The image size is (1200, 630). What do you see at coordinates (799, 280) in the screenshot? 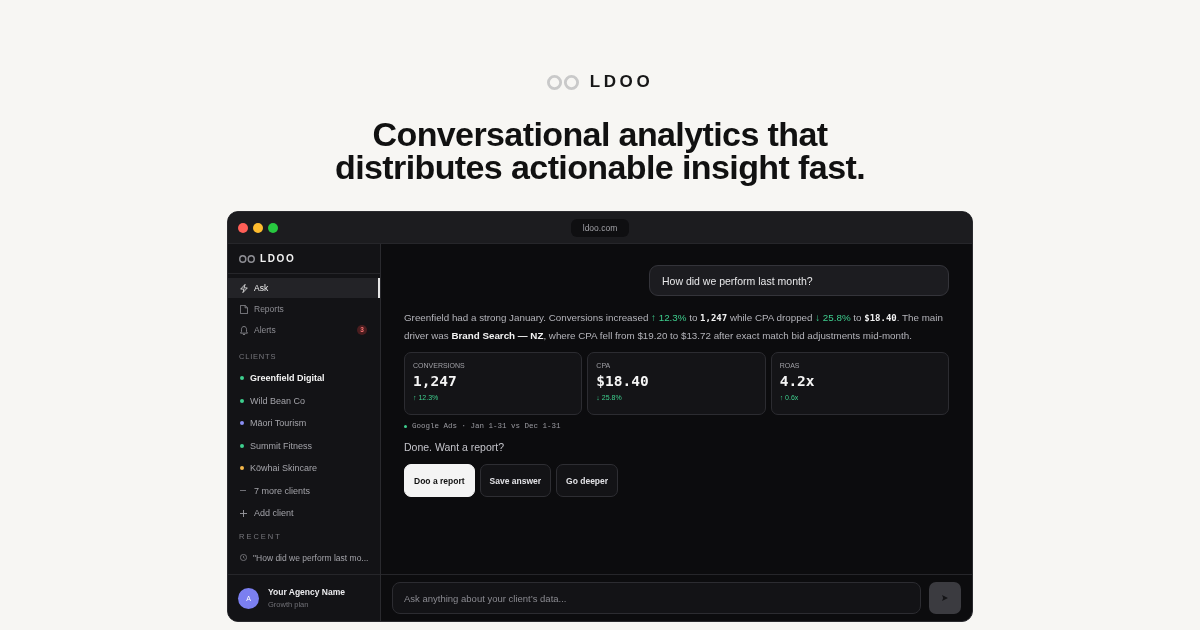
I see `user-message: How did we perform last month?` at bounding box center [799, 280].